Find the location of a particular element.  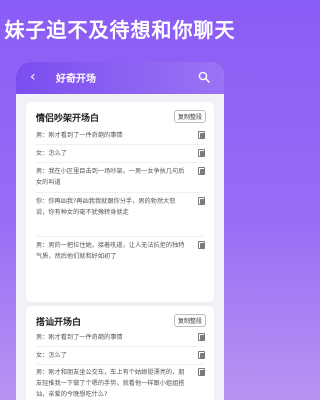

card-title: 情侣吵架开场白 is located at coordinates (68, 119).